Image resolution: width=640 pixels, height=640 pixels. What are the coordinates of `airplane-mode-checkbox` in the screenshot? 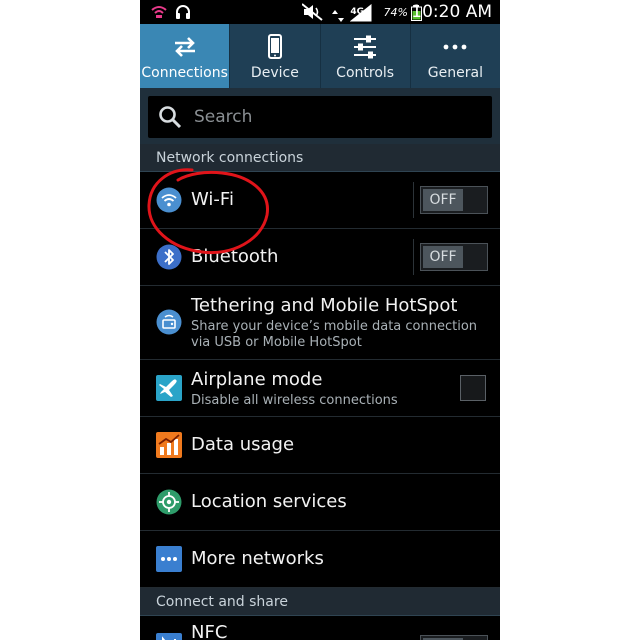 It's located at (473, 388).